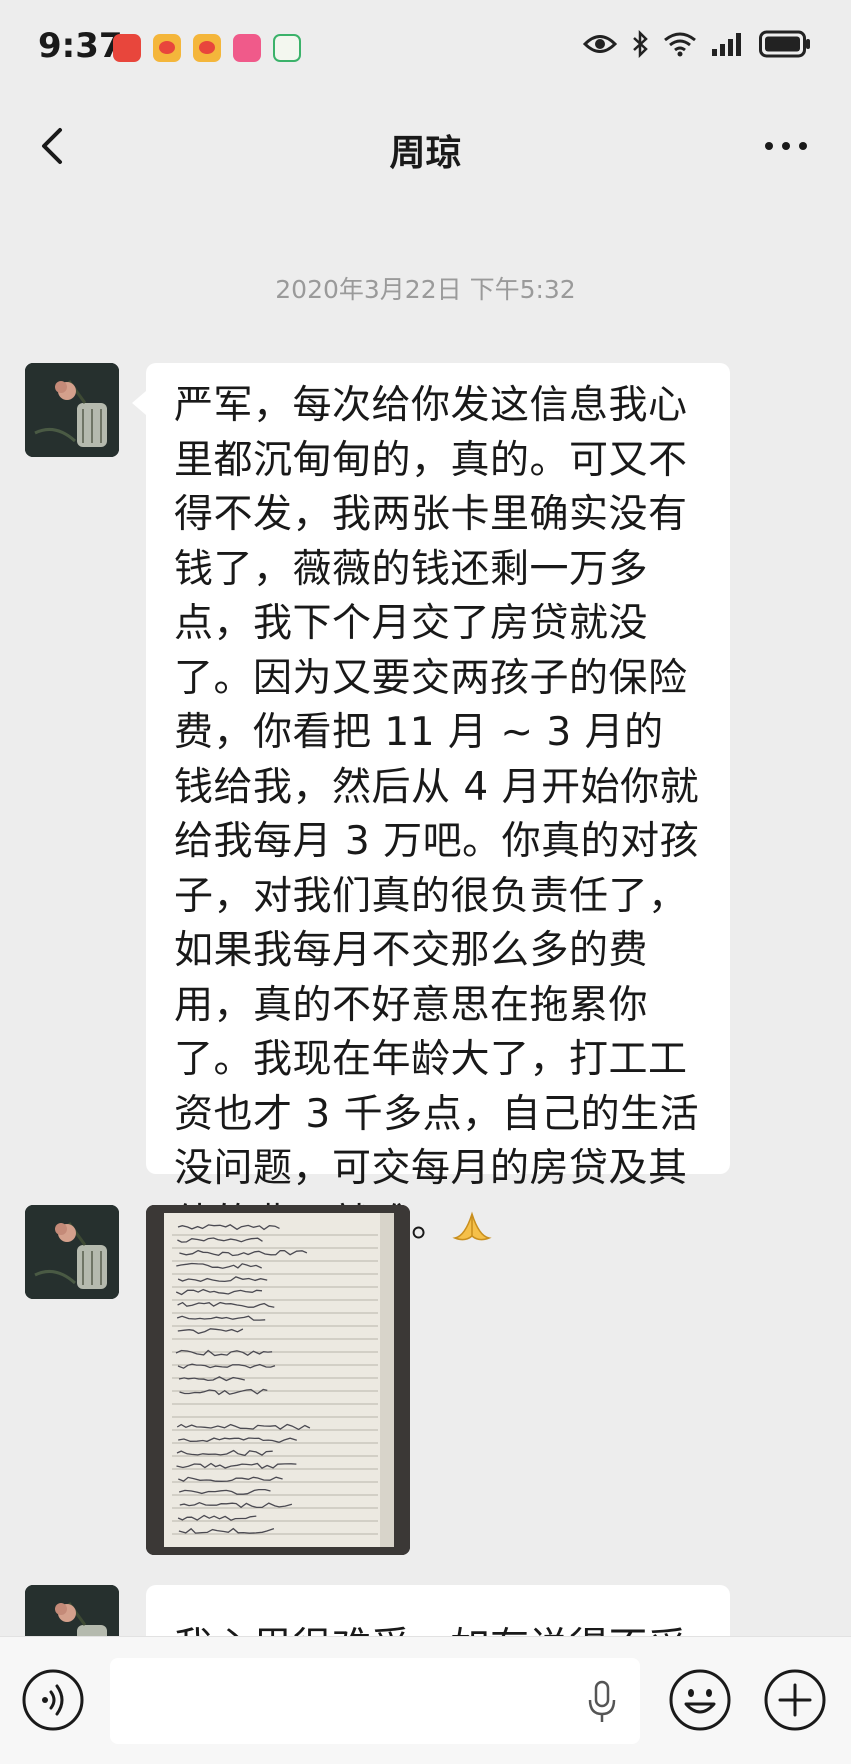  Describe the element at coordinates (680, 44) in the screenshot. I see `wifi-icon` at that location.